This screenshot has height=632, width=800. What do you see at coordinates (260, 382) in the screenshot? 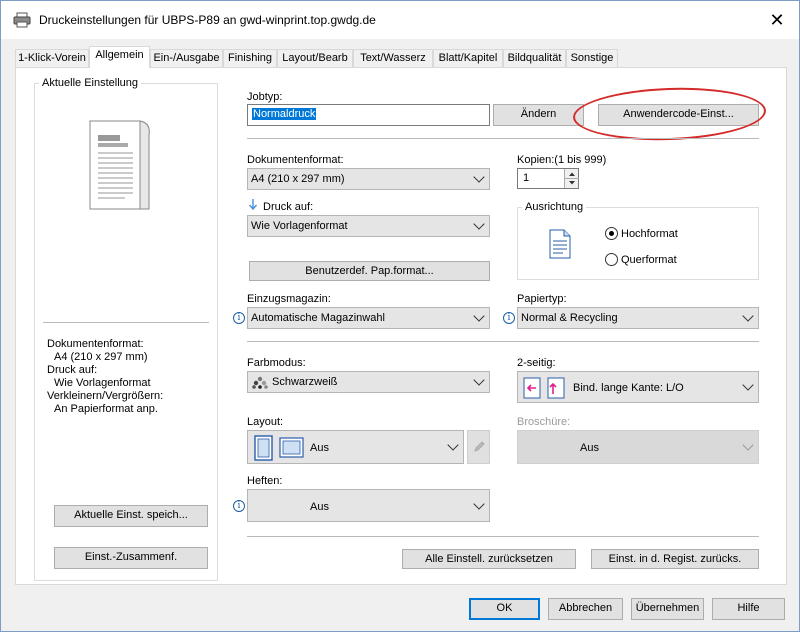
I see `grayscale-dots-icon` at bounding box center [260, 382].